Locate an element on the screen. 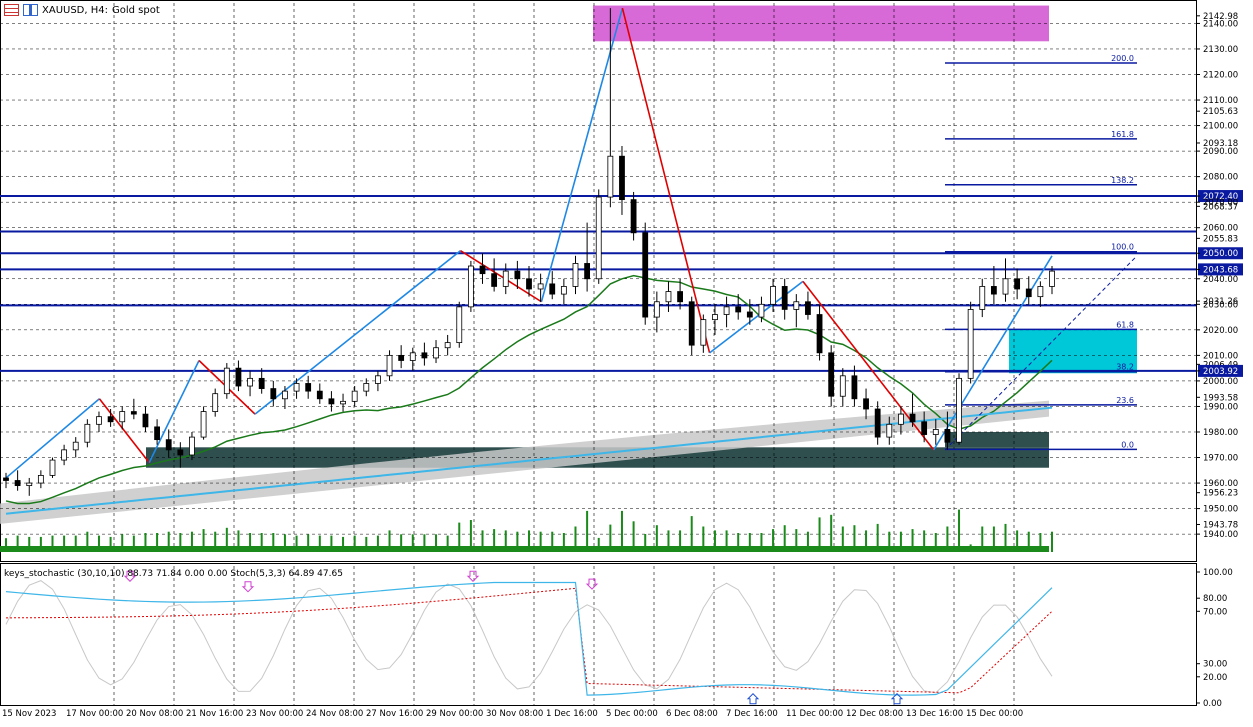 This screenshot has height=727, width=1253. buy-arrow-icon is located at coordinates (753, 699).